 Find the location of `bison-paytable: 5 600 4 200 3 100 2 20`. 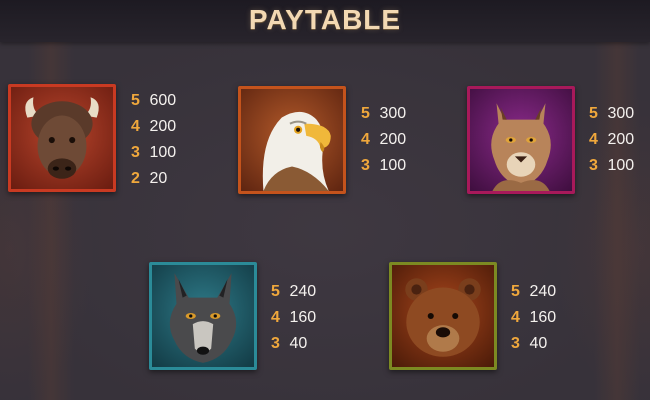

bison-paytable: 5 600 4 200 3 100 2 20 is located at coordinates (153, 140).